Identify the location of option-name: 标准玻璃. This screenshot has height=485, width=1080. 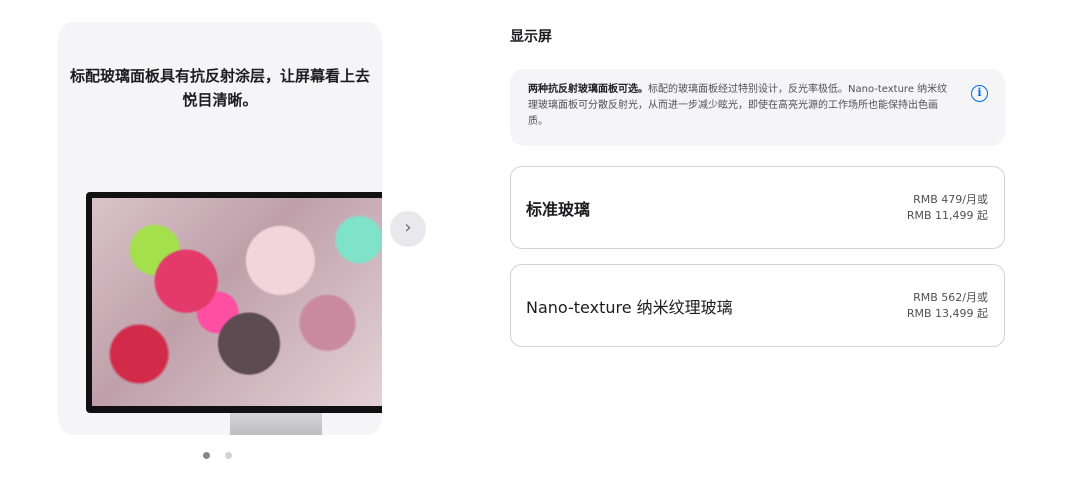
(558, 209).